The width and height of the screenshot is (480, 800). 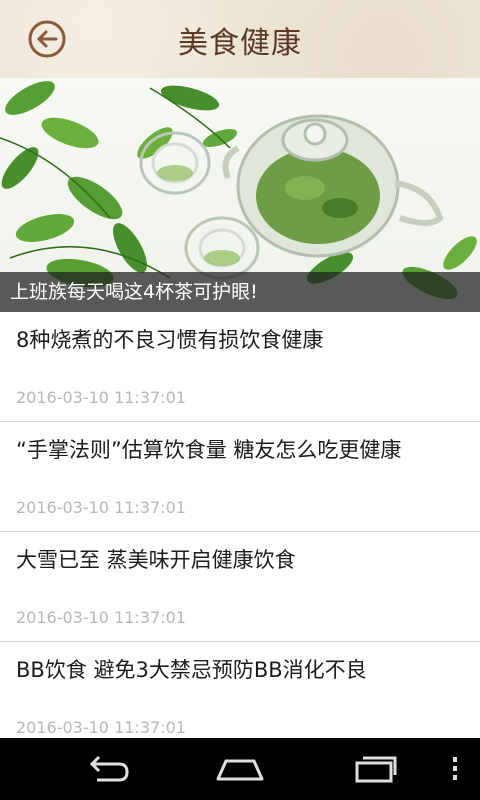 I want to click on list-item: 8种烧煮的不良习惯有损饮食健康 2016-03-10 11:37:01, so click(x=240, y=367).